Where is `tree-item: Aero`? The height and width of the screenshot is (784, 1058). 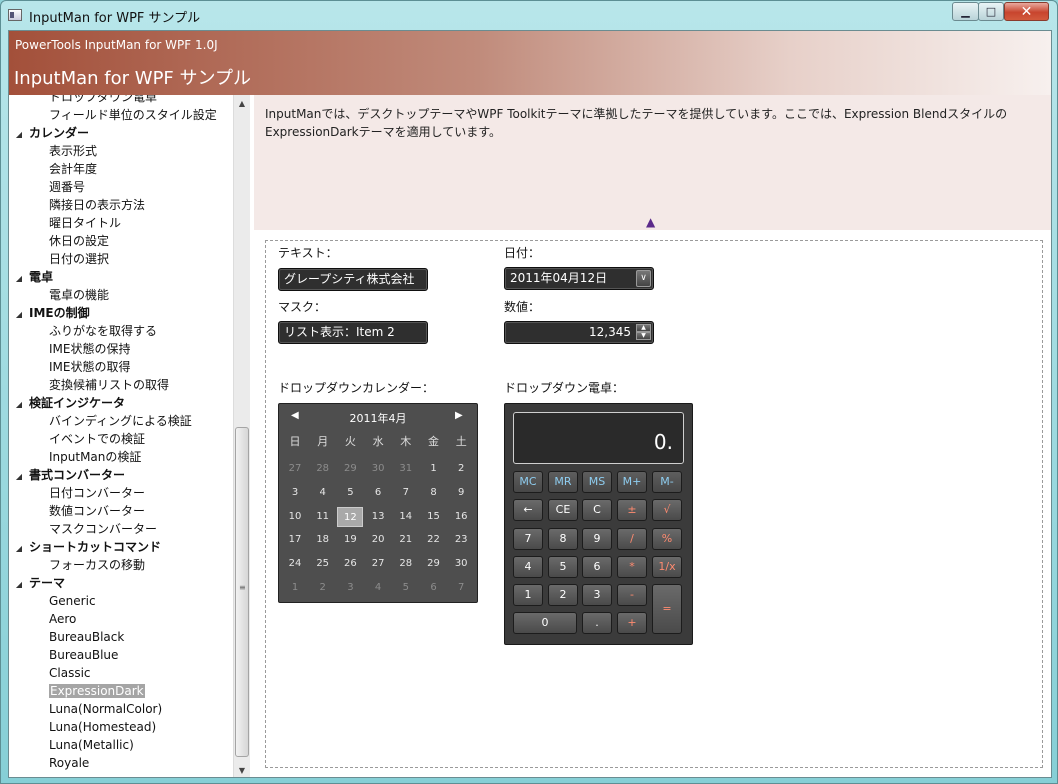
tree-item: Aero is located at coordinates (62, 619).